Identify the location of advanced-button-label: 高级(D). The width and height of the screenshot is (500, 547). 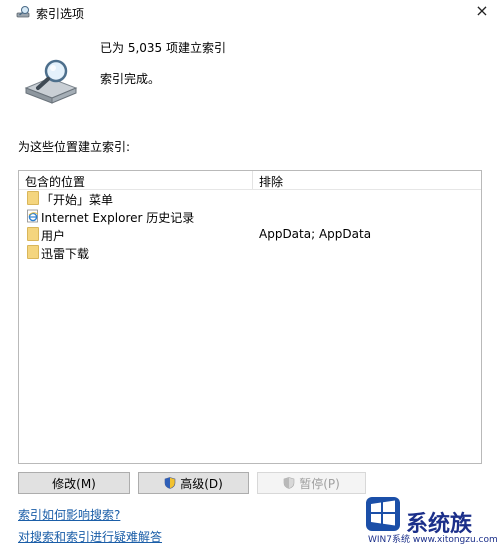
(201, 483).